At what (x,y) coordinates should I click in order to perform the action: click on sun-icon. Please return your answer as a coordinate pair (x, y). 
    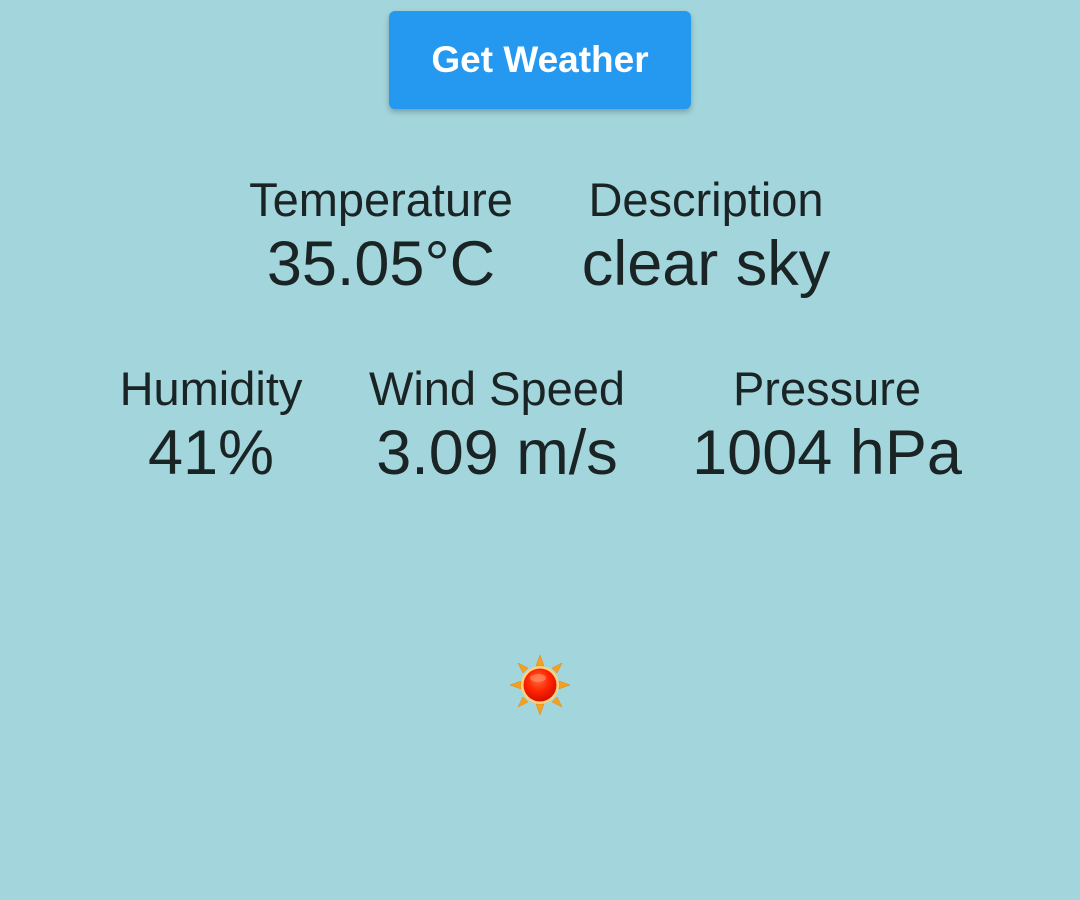
    Looking at the image, I should click on (540, 685).